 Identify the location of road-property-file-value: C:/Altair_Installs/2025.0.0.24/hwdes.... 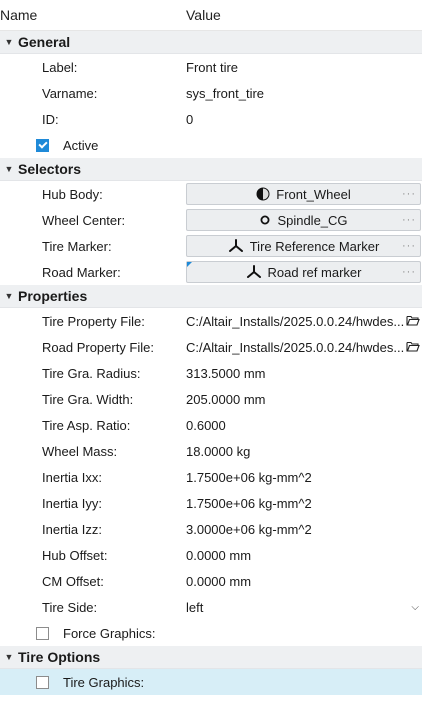
(295, 347).